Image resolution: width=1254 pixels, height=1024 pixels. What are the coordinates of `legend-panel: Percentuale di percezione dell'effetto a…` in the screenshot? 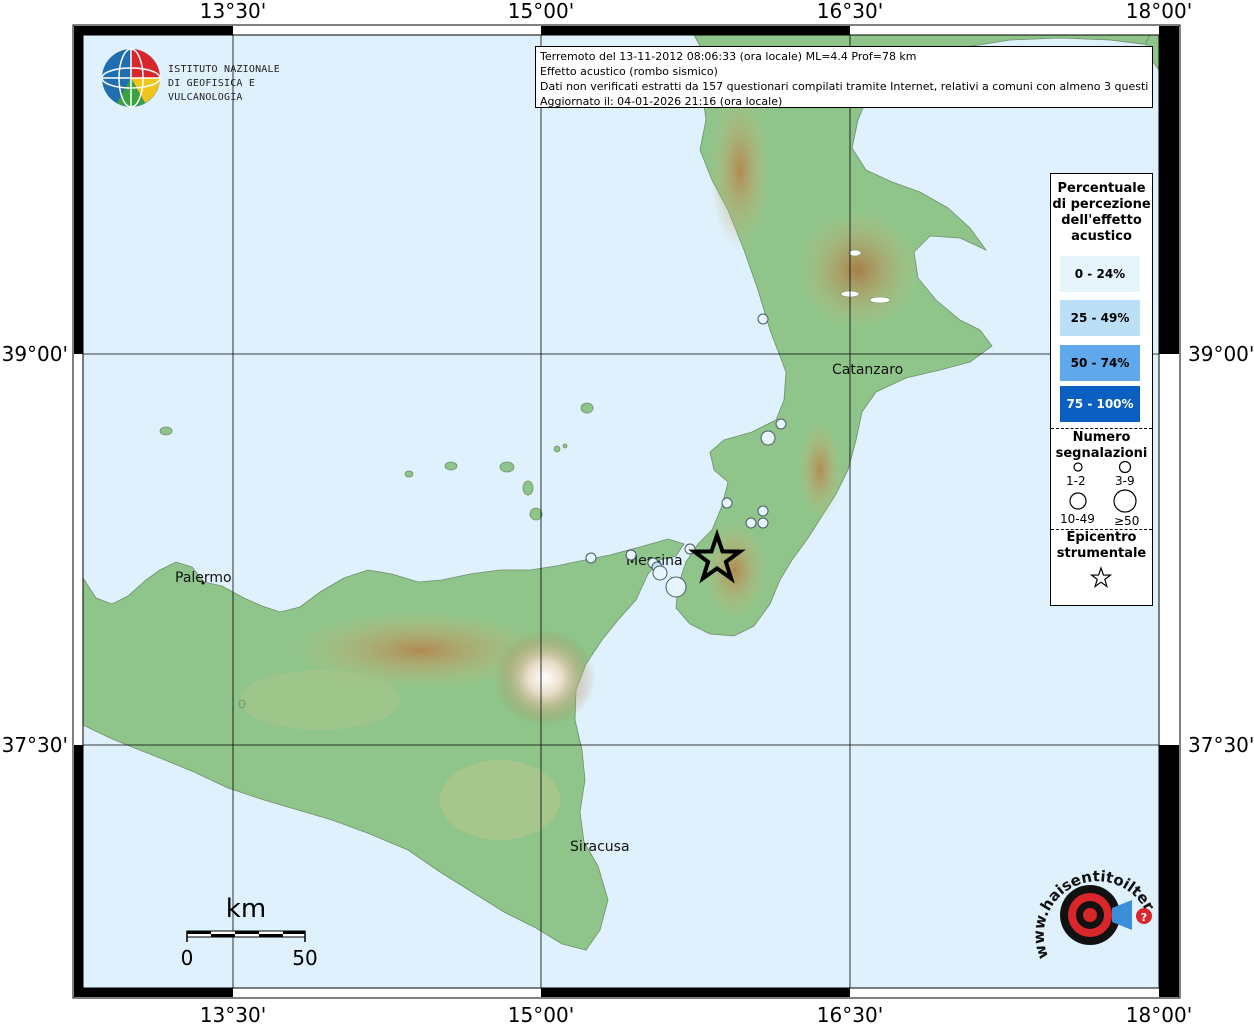 It's located at (1101, 389).